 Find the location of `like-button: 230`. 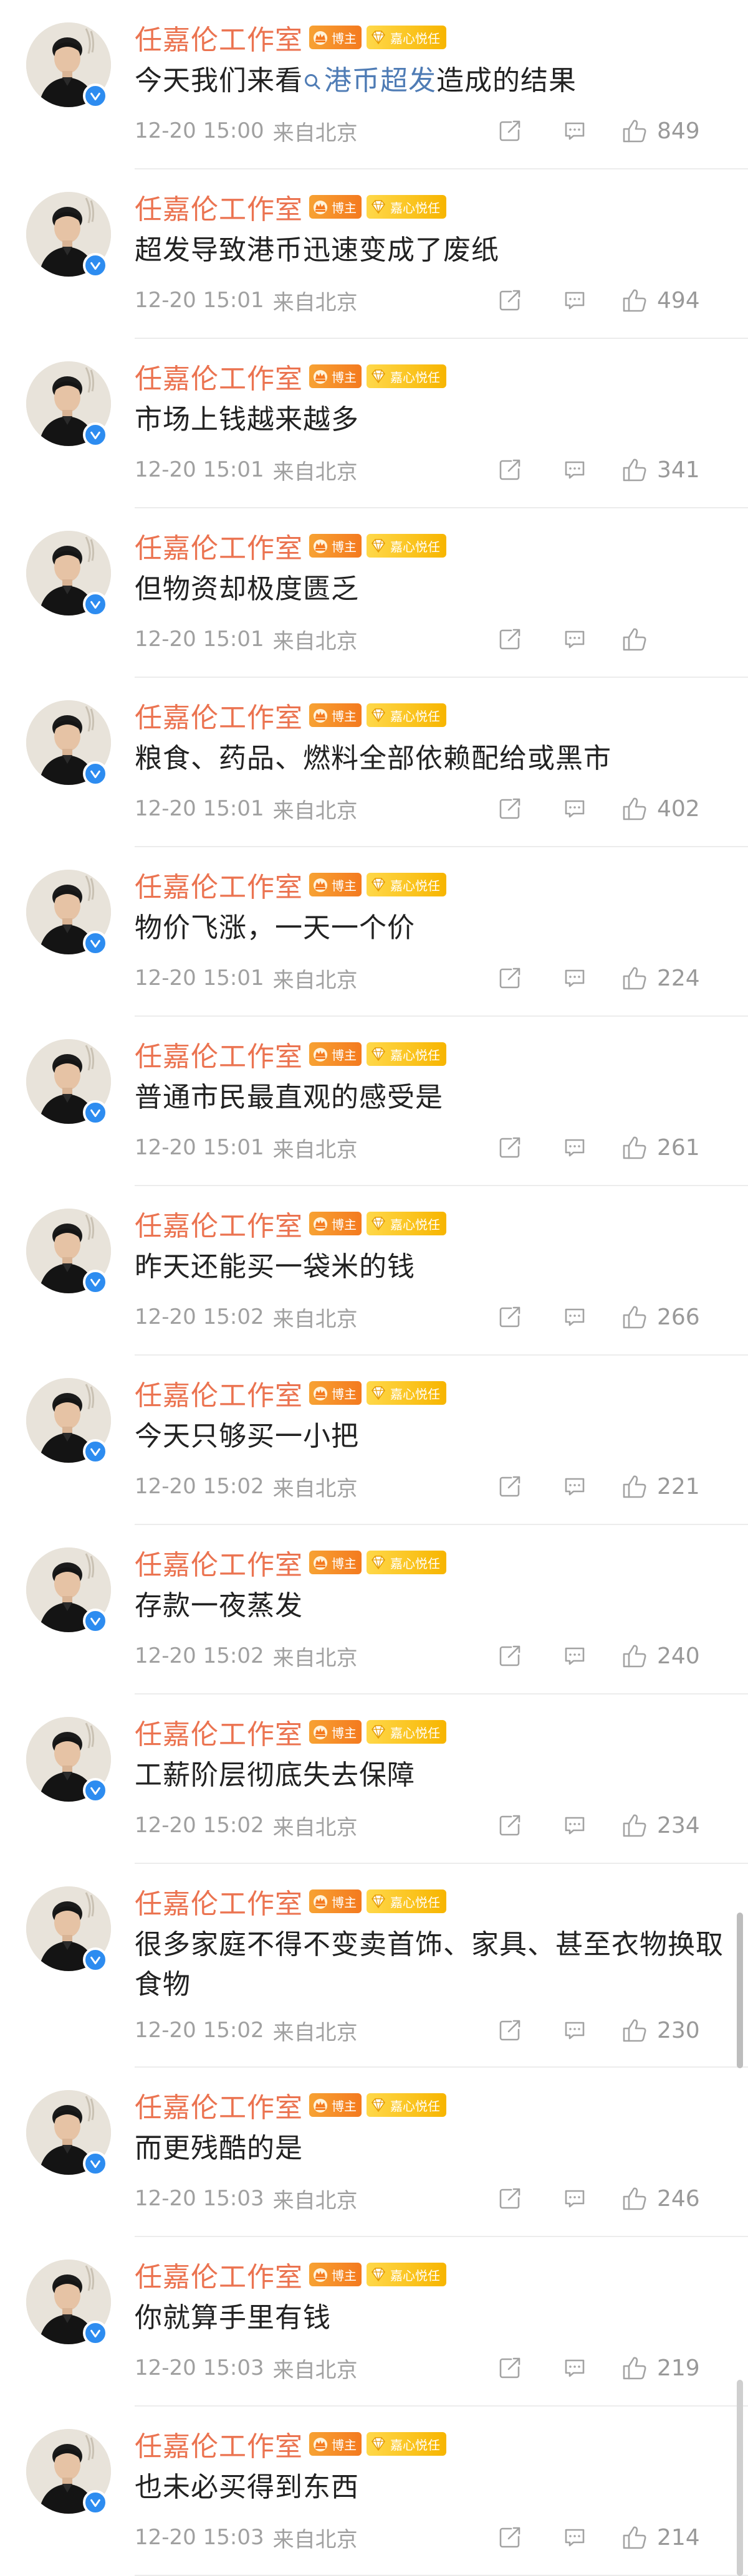

like-button: 230 is located at coordinates (672, 2030).